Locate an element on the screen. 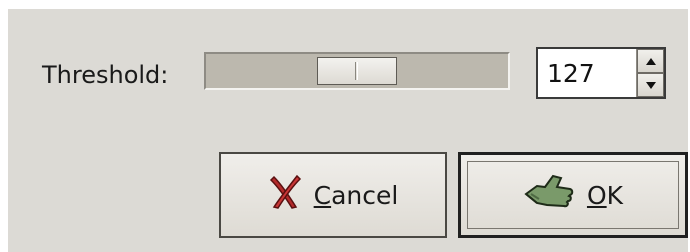 Image resolution: width=690 pixels, height=252 pixels. threshold-label: Threshold: is located at coordinates (105, 75).